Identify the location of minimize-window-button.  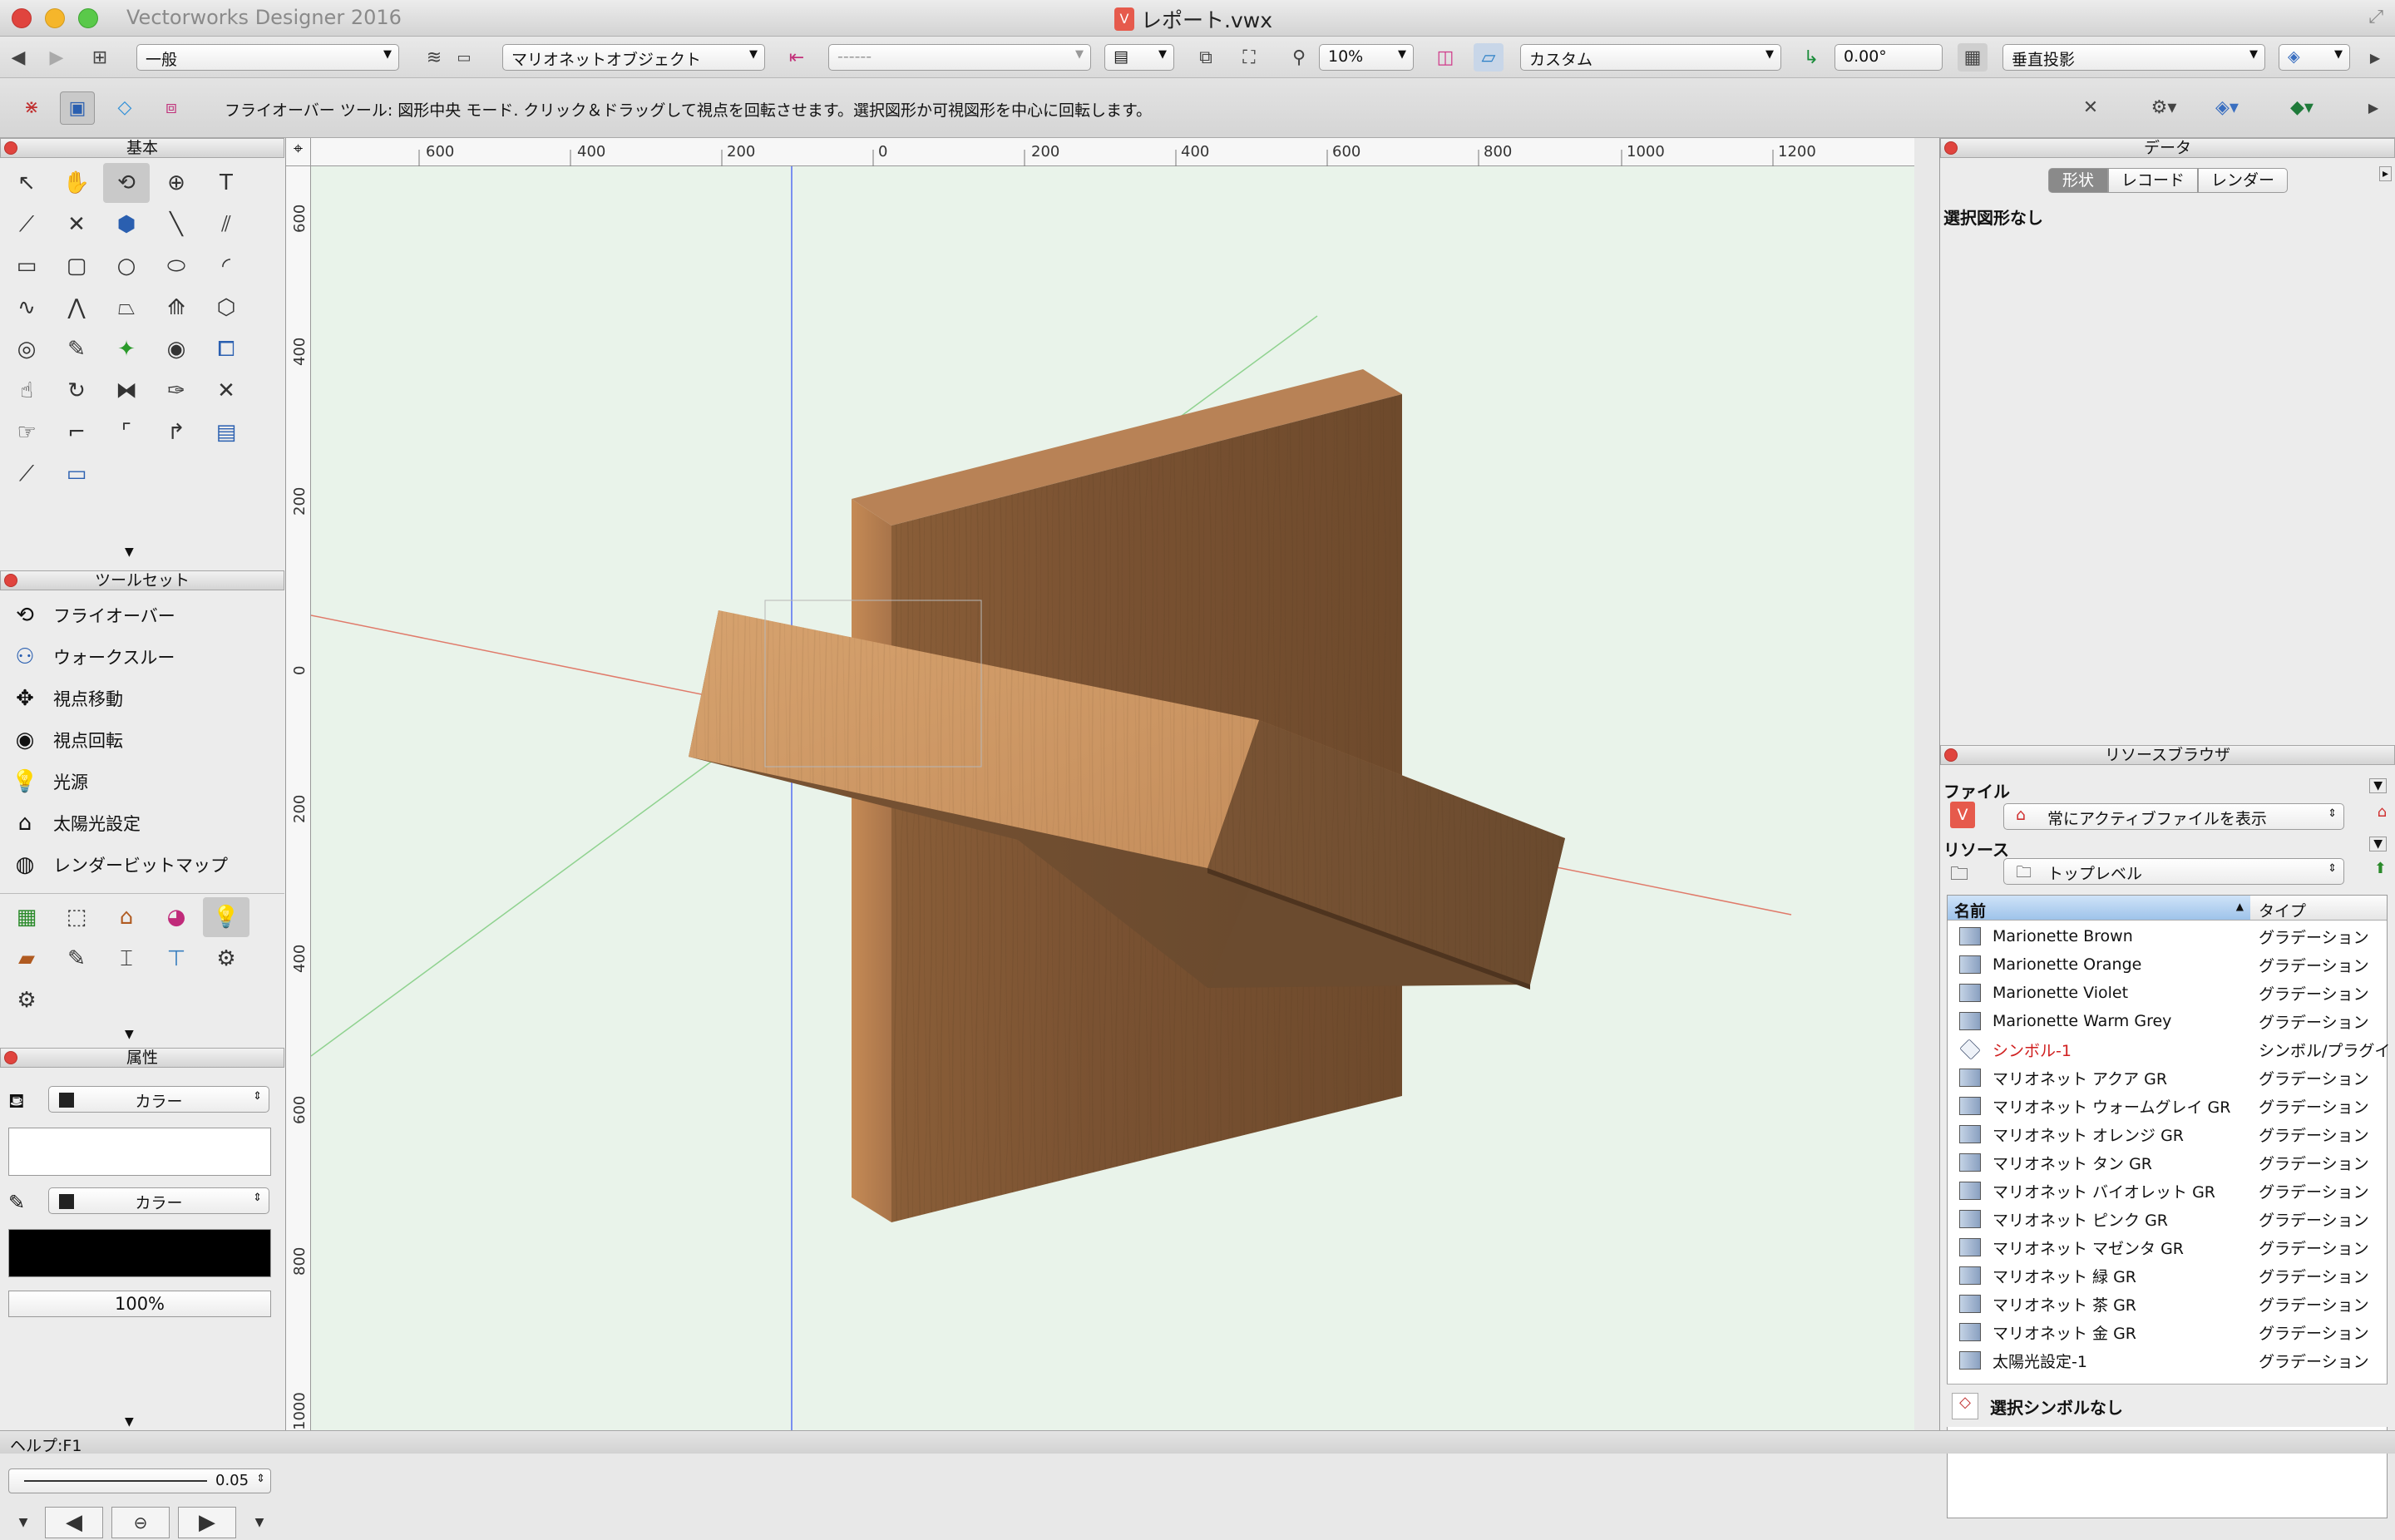
(55, 18).